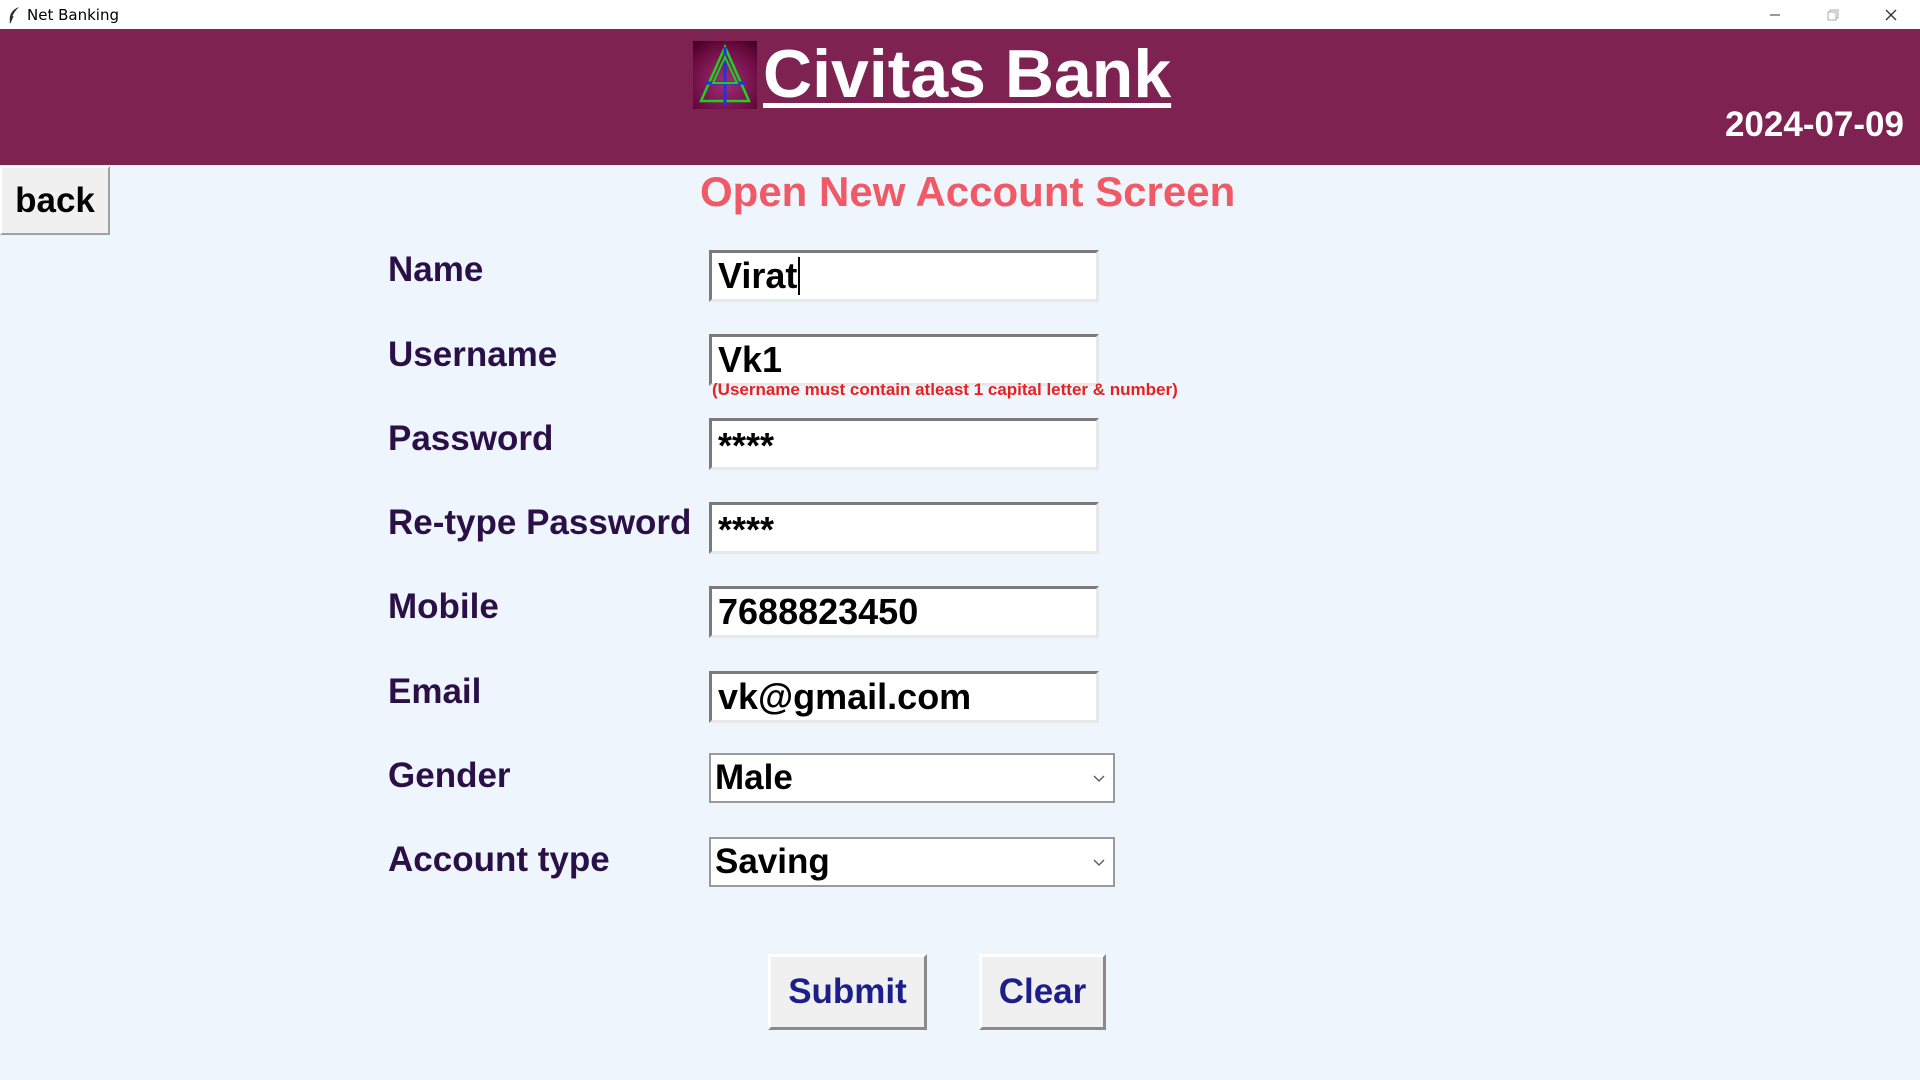 The image size is (1920, 1080). What do you see at coordinates (968, 191) in the screenshot?
I see `page-title: Open New Account Screen` at bounding box center [968, 191].